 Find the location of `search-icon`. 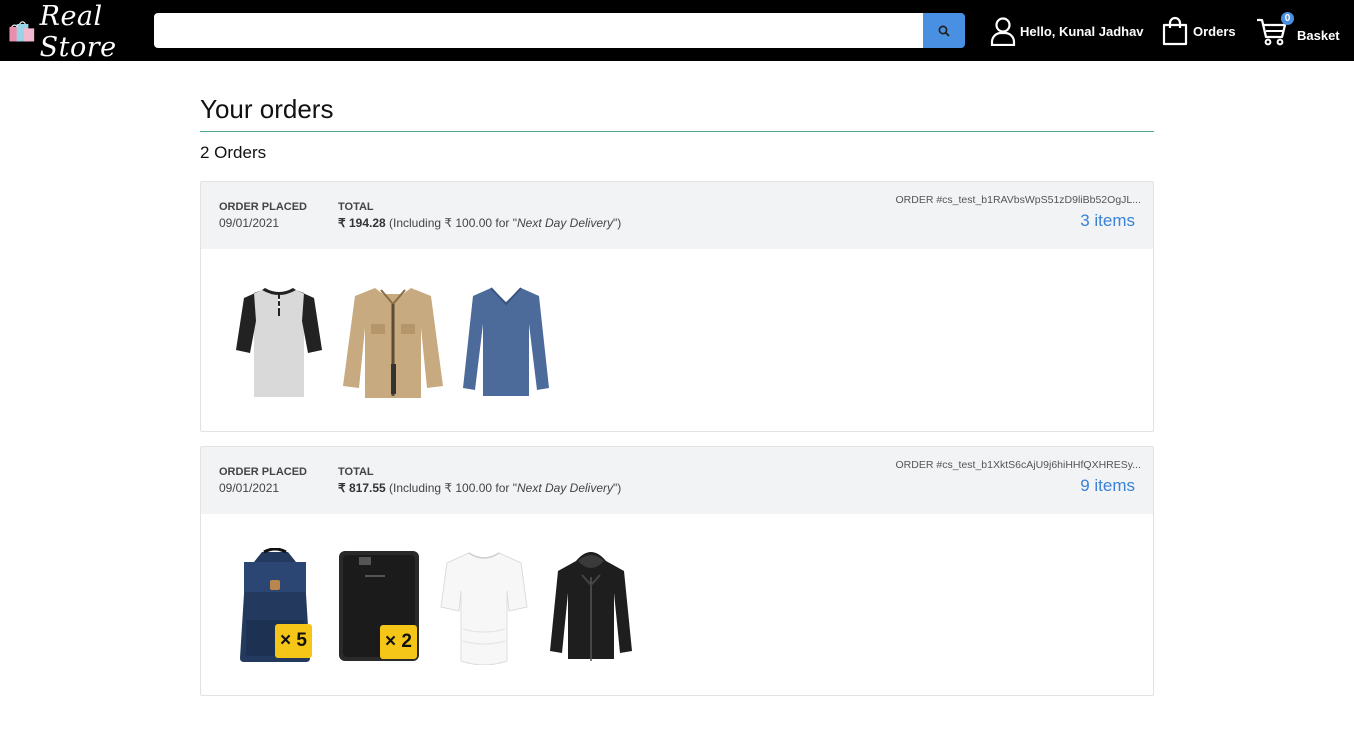

search-icon is located at coordinates (944, 31).